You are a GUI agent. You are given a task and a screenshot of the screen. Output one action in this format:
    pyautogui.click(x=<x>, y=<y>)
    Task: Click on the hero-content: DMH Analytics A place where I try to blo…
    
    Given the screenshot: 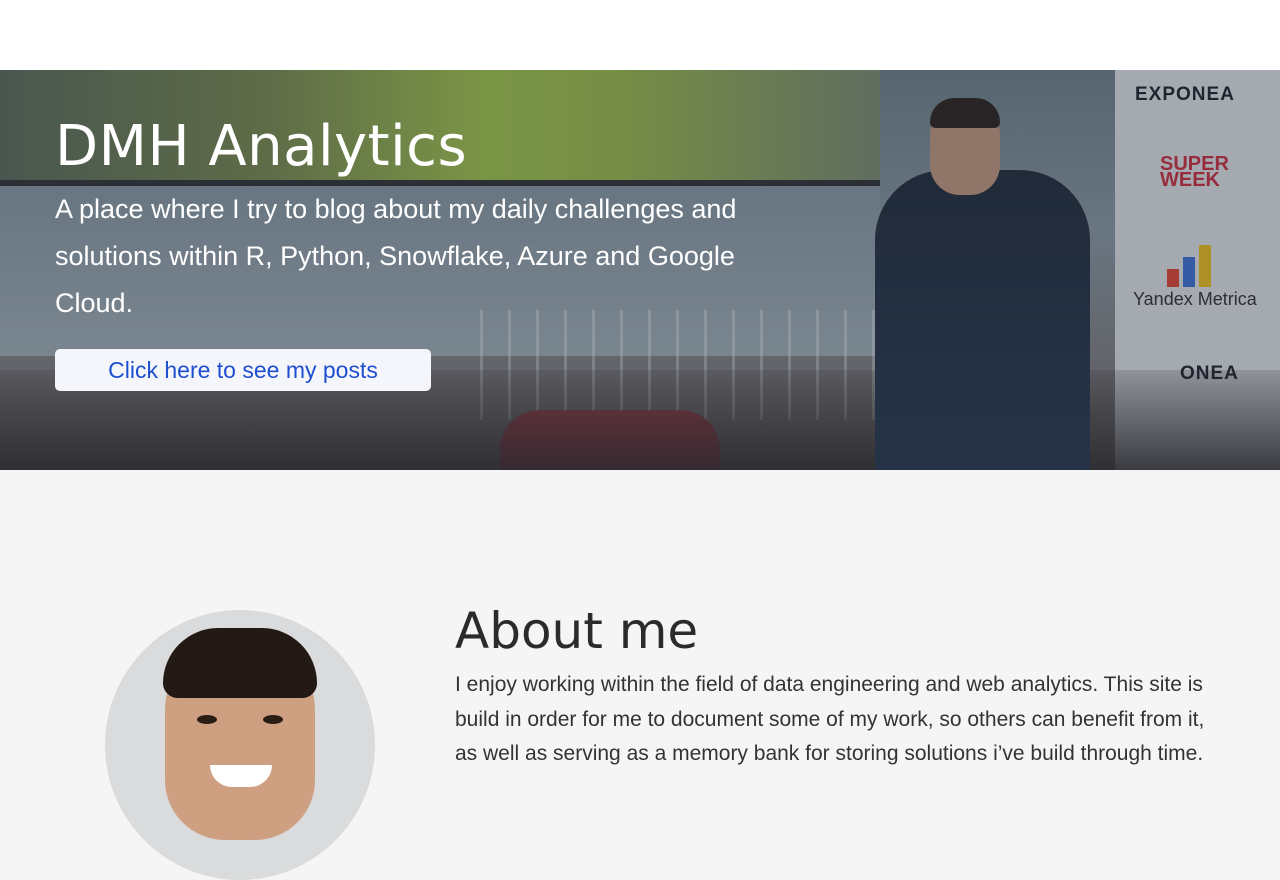 What is the action you would take?
    pyautogui.click(x=435, y=219)
    